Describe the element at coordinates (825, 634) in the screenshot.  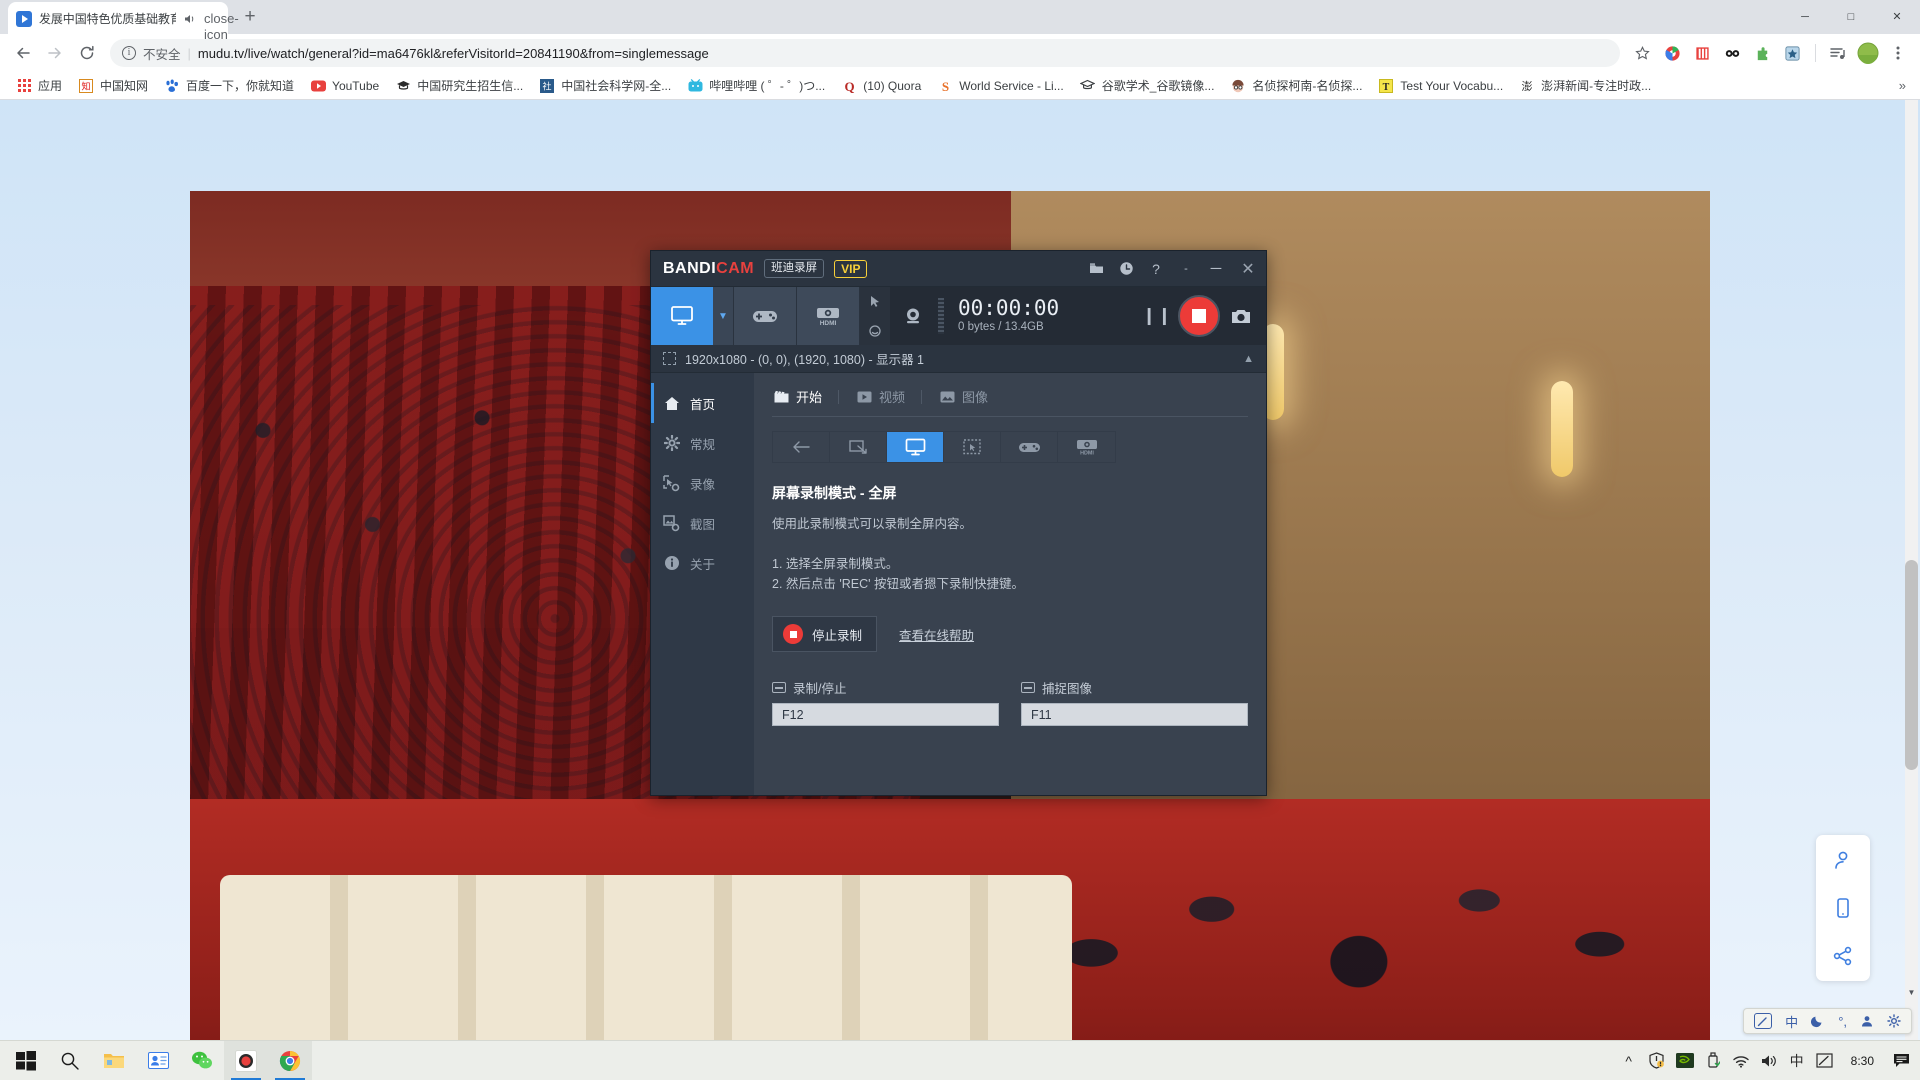
I see `stop-recording-button: 停止录制` at that location.